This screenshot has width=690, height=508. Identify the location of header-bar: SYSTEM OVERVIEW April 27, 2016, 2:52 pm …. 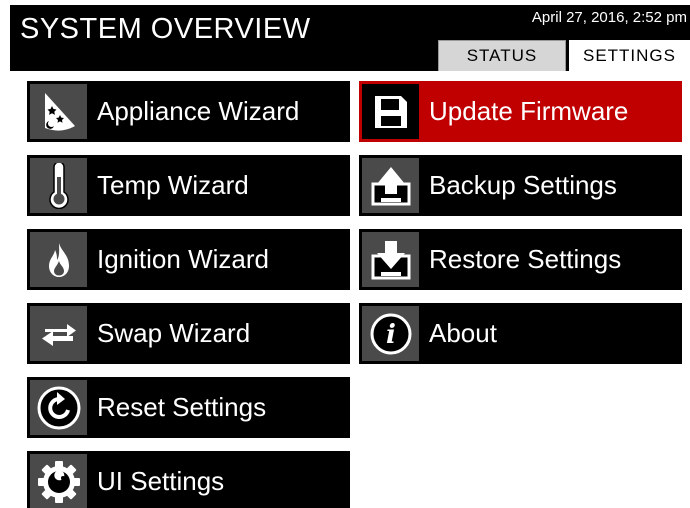
(350, 38).